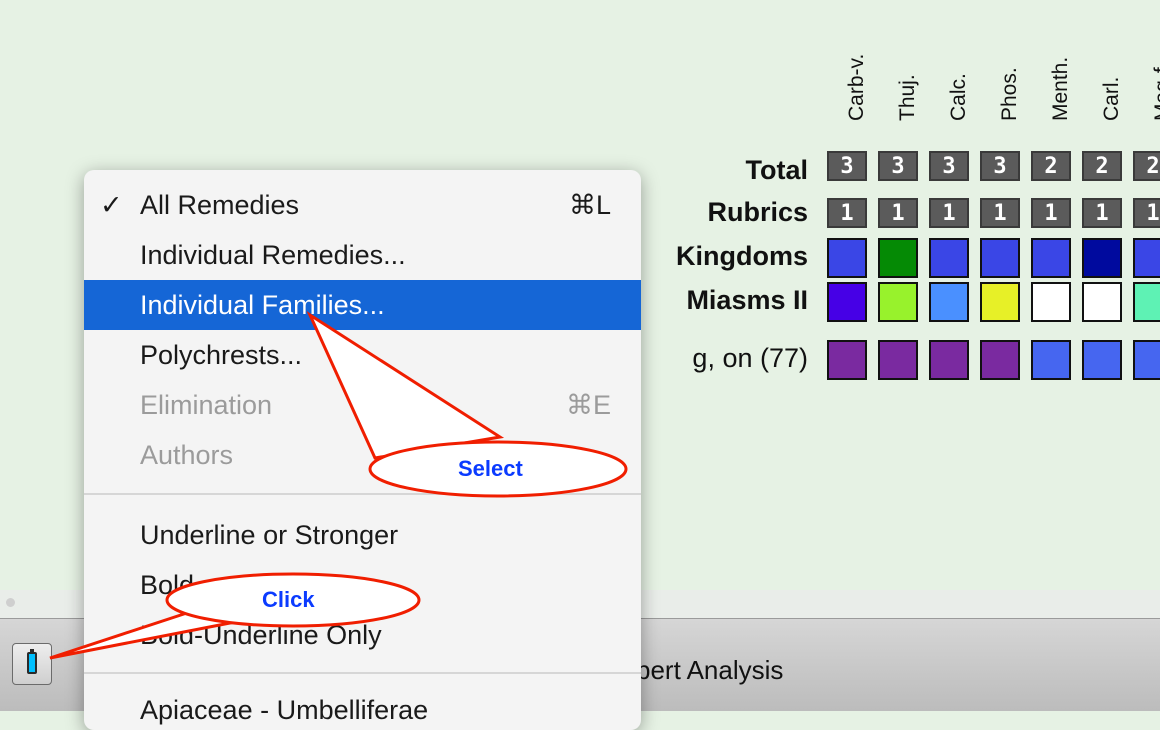 The width and height of the screenshot is (1160, 730). I want to click on select-callout-pointer, so click(405, 385).